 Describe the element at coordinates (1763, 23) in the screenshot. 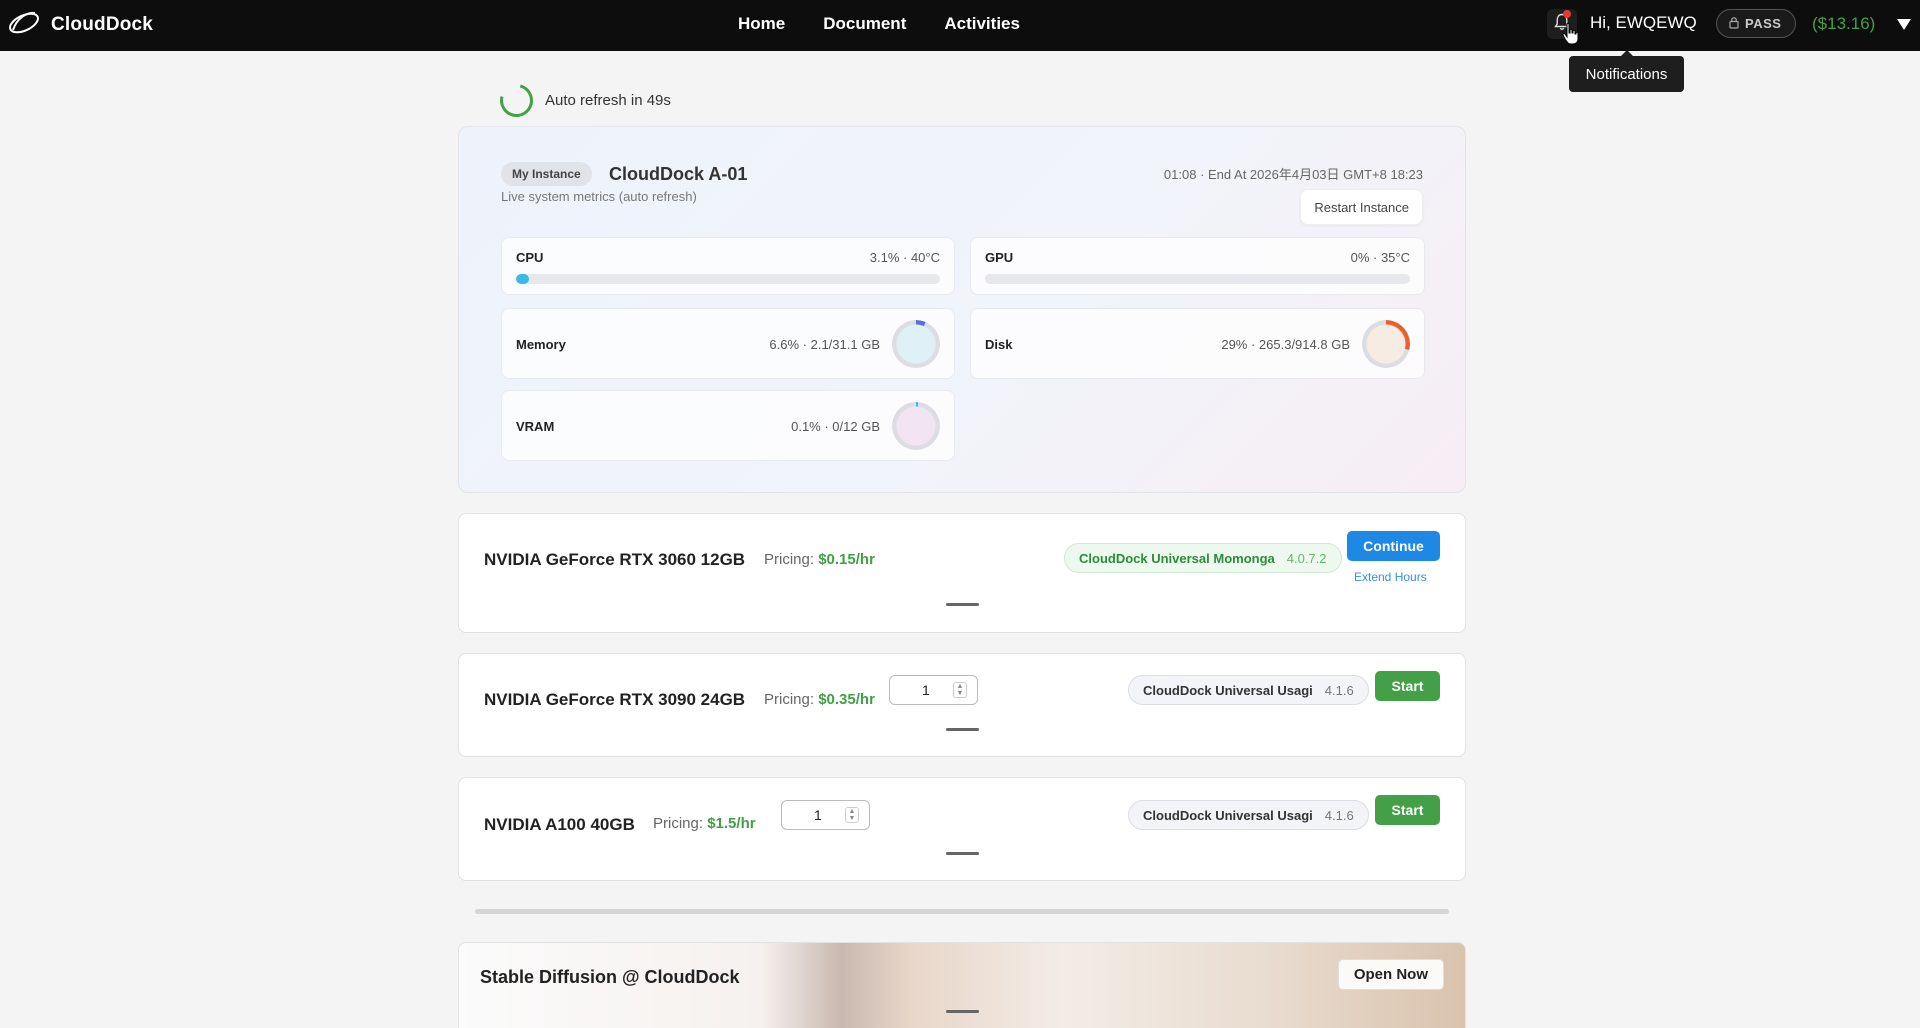

I see `pass-label: PASS` at that location.